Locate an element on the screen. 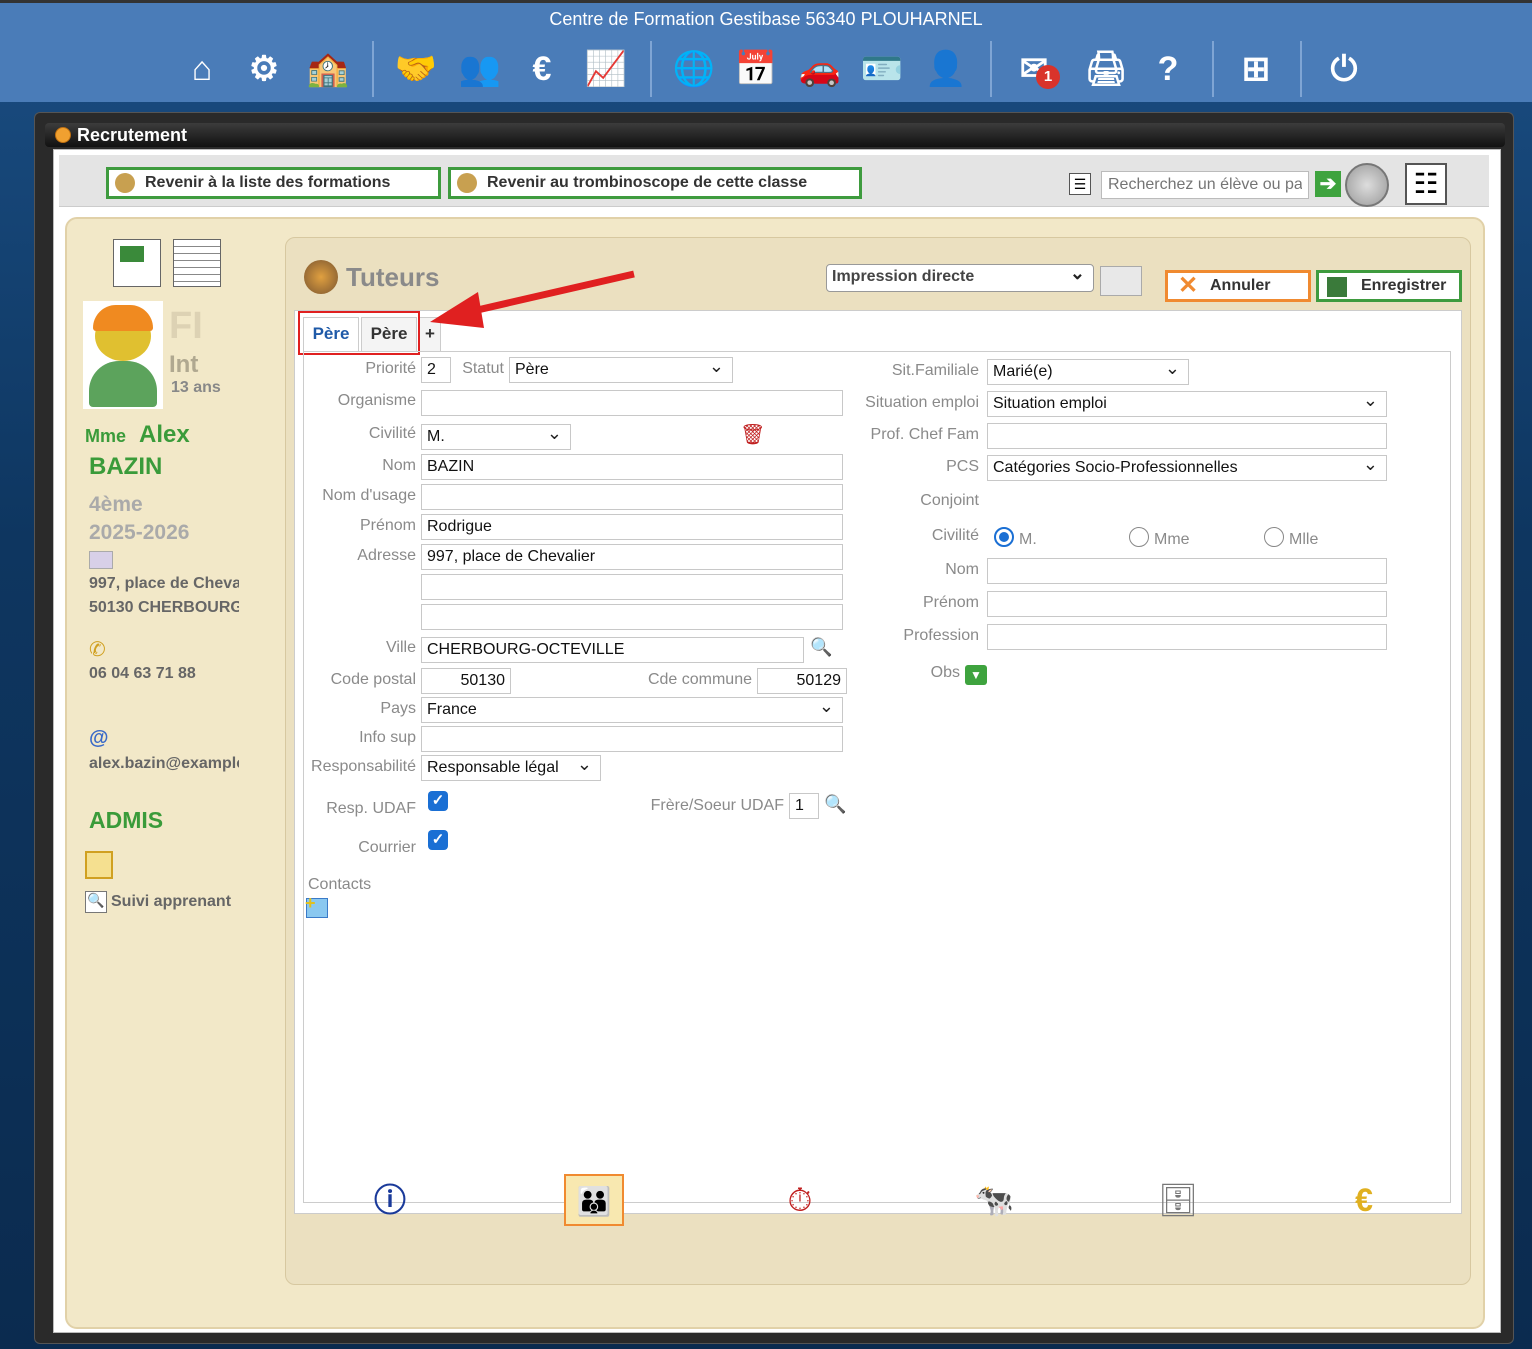  cabinet-icon: 🗄 is located at coordinates (1178, 1200).